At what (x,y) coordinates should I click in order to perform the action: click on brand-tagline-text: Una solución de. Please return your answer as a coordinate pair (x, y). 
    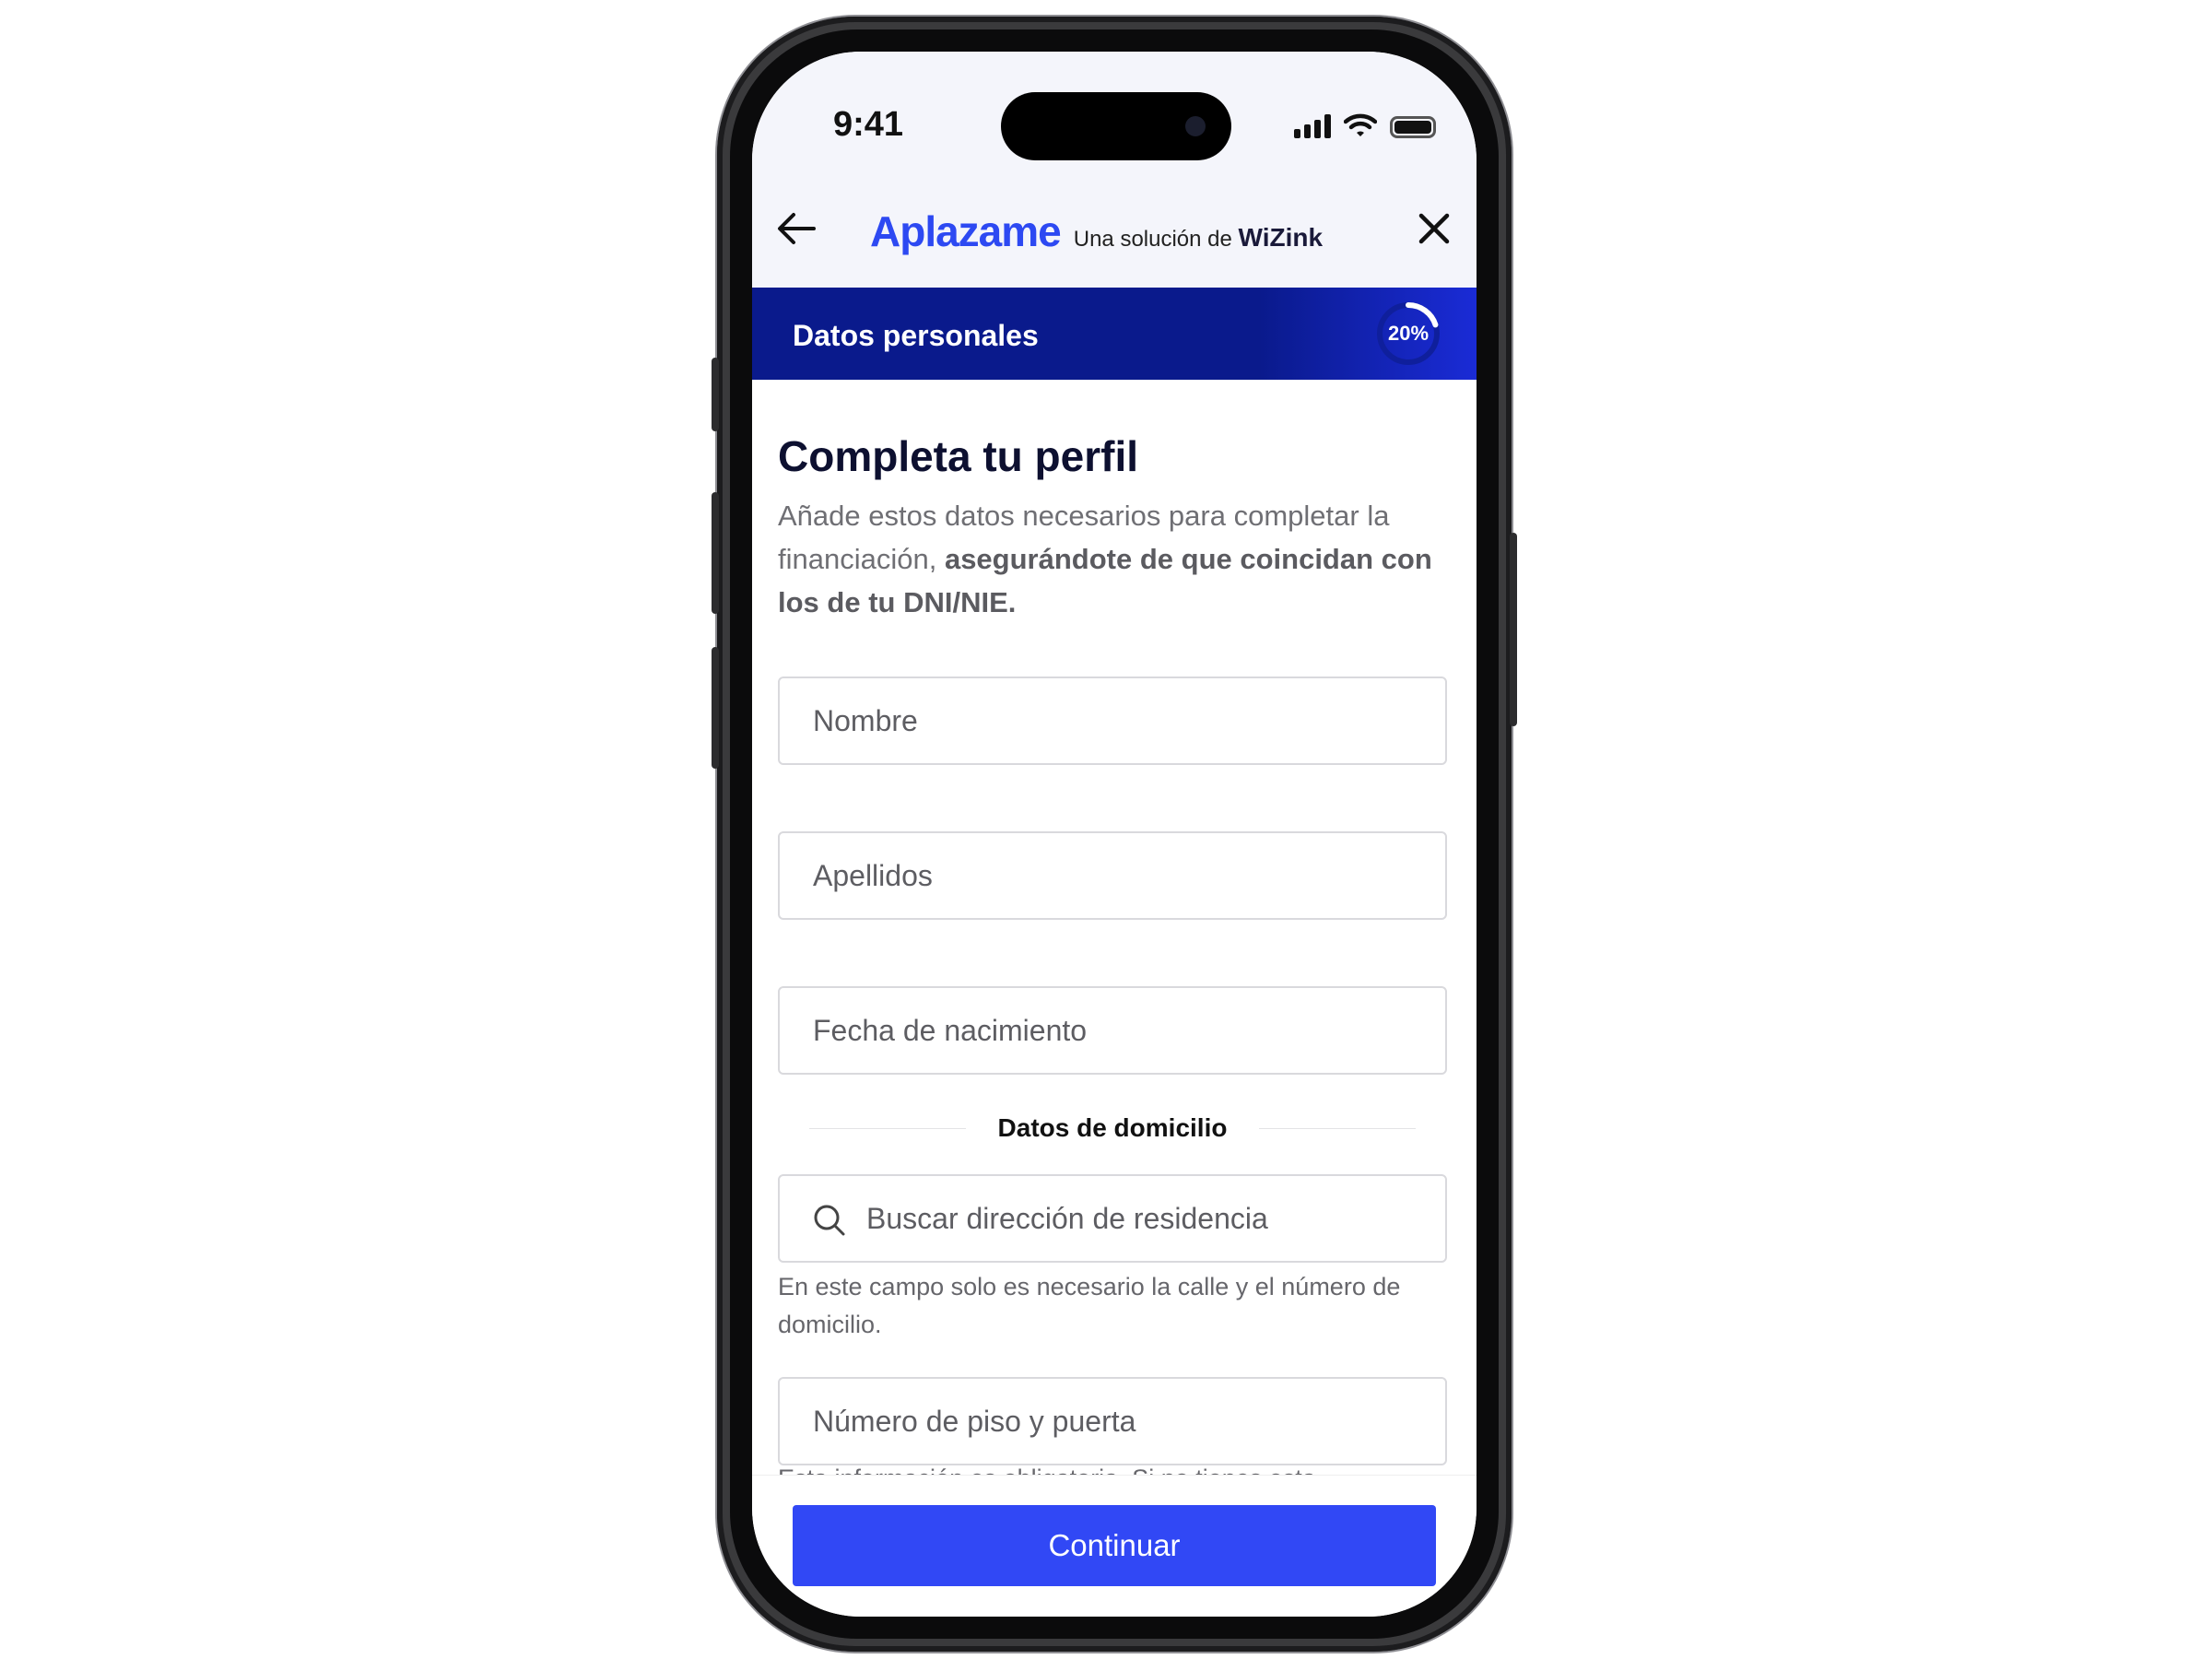
    Looking at the image, I should click on (1152, 239).